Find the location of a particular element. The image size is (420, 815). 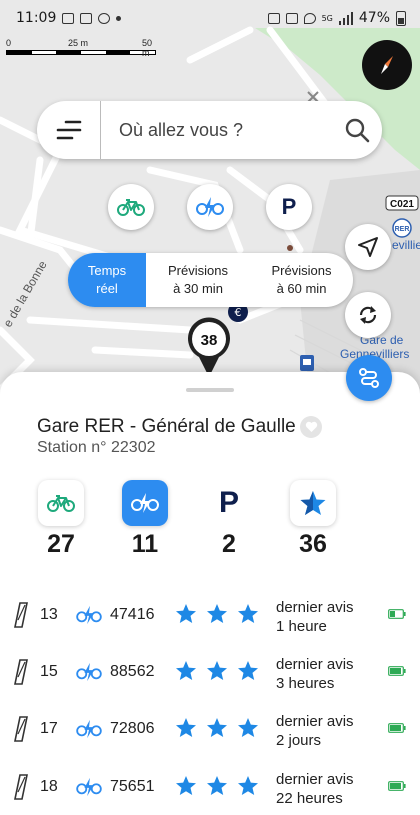

bike-row: 18 75651 dernier avis 22 heures is located at coordinates (210, 793).